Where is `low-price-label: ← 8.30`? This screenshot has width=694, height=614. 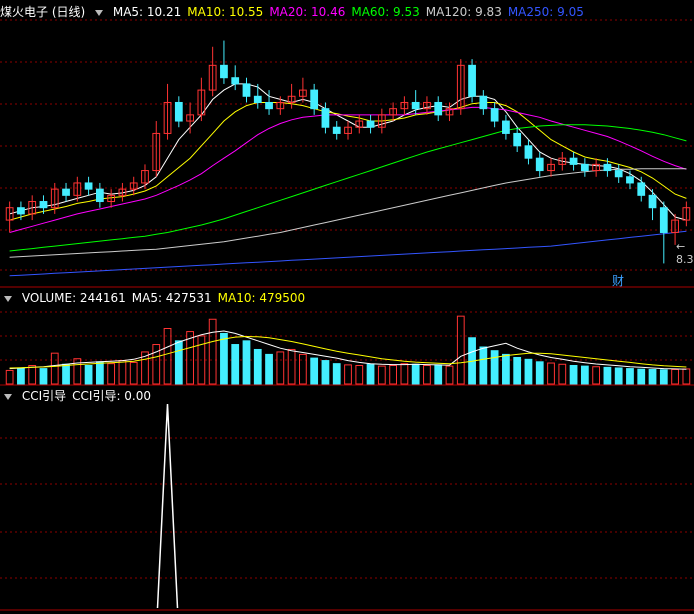 low-price-label: ← 8.30 is located at coordinates (685, 253).